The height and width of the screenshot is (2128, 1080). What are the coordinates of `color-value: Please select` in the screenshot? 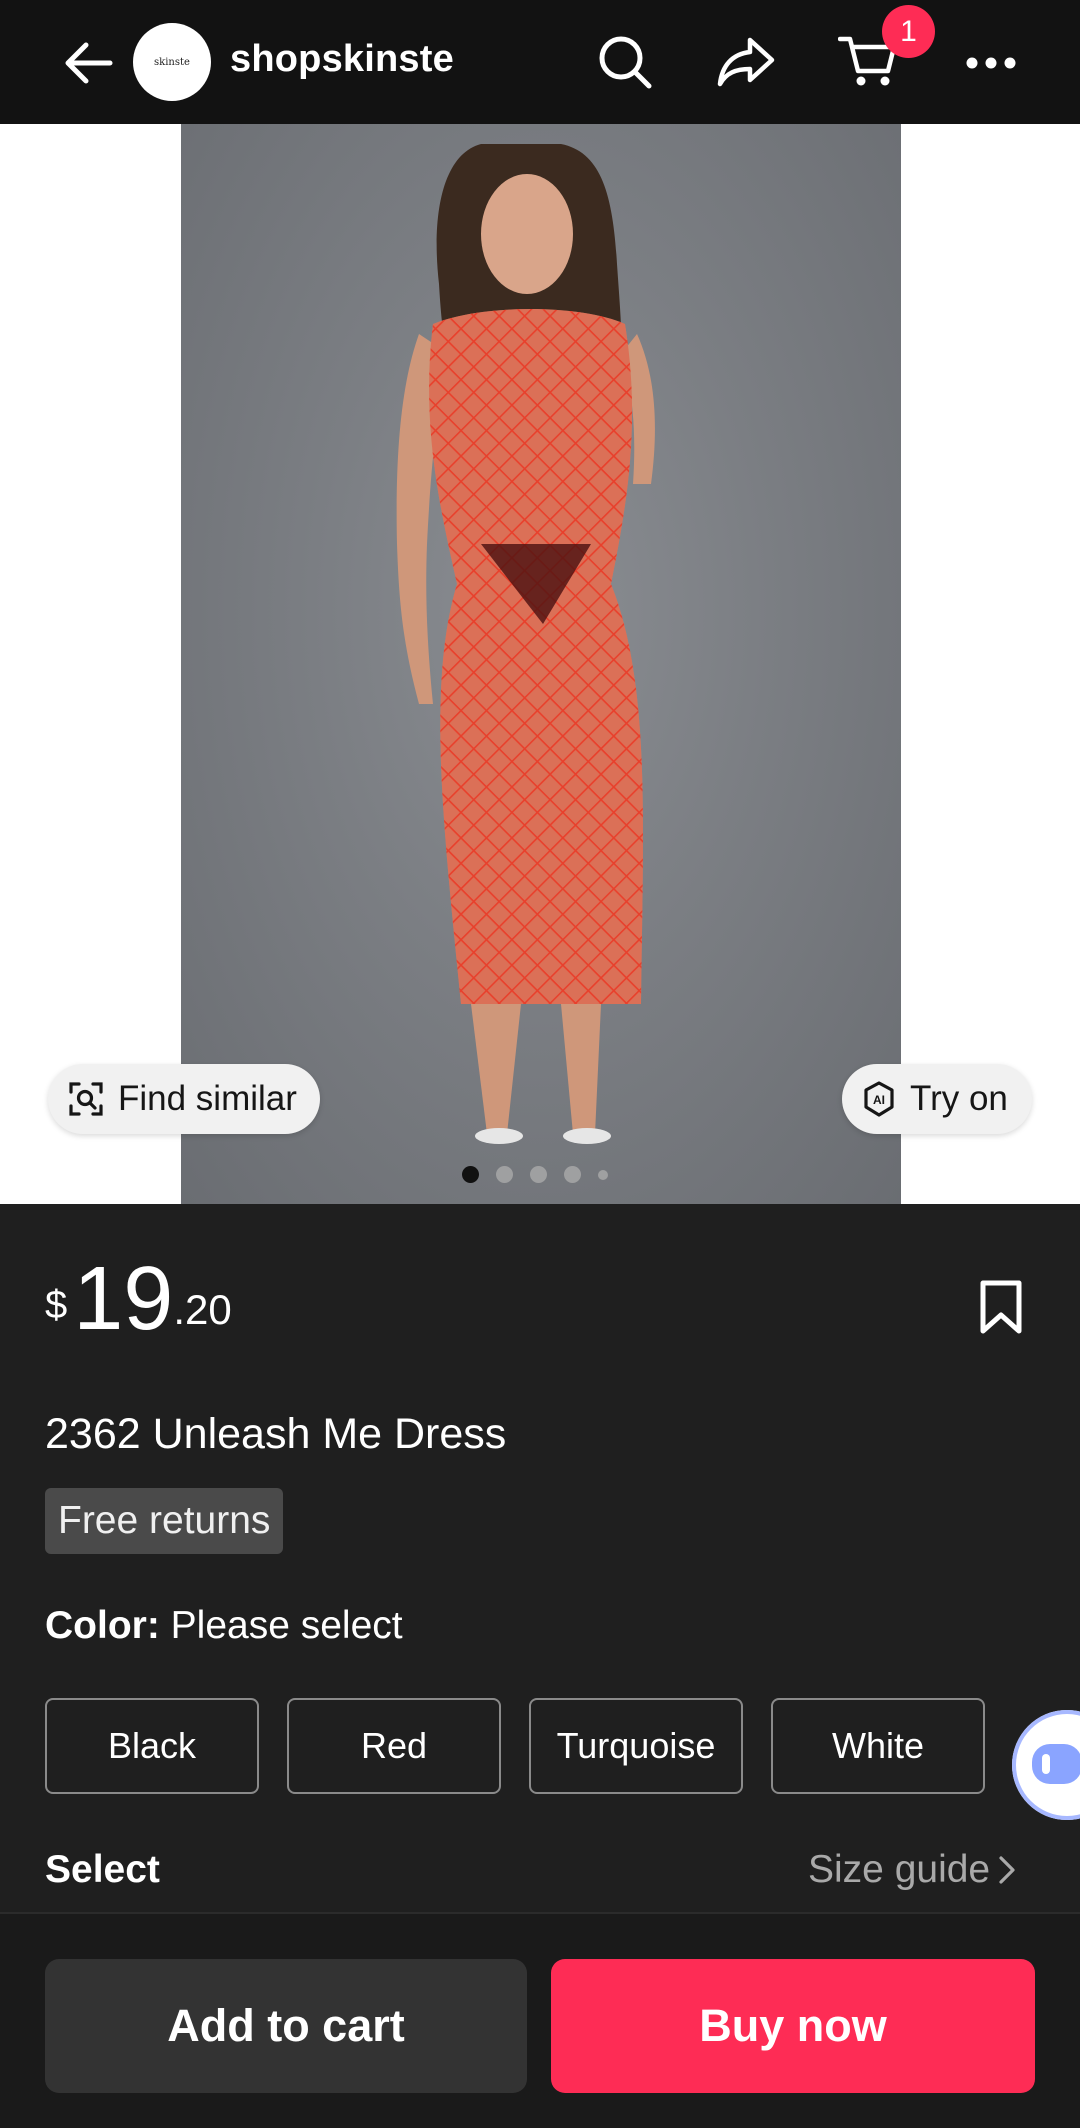 It's located at (286, 1625).